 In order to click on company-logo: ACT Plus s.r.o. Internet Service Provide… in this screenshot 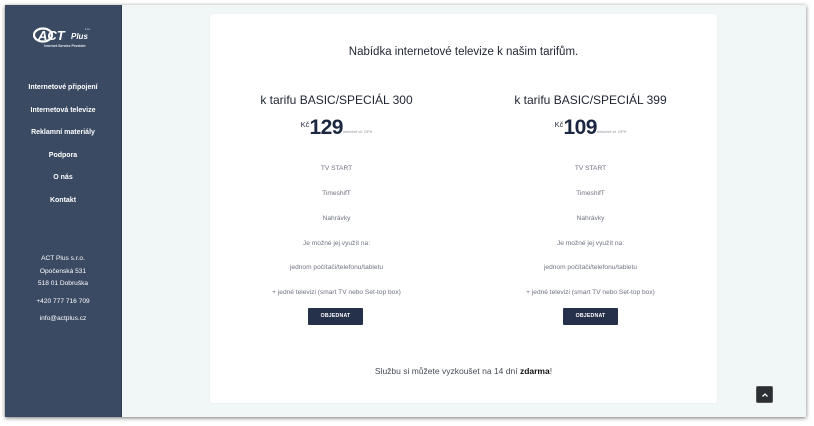, I will do `click(65, 40)`.